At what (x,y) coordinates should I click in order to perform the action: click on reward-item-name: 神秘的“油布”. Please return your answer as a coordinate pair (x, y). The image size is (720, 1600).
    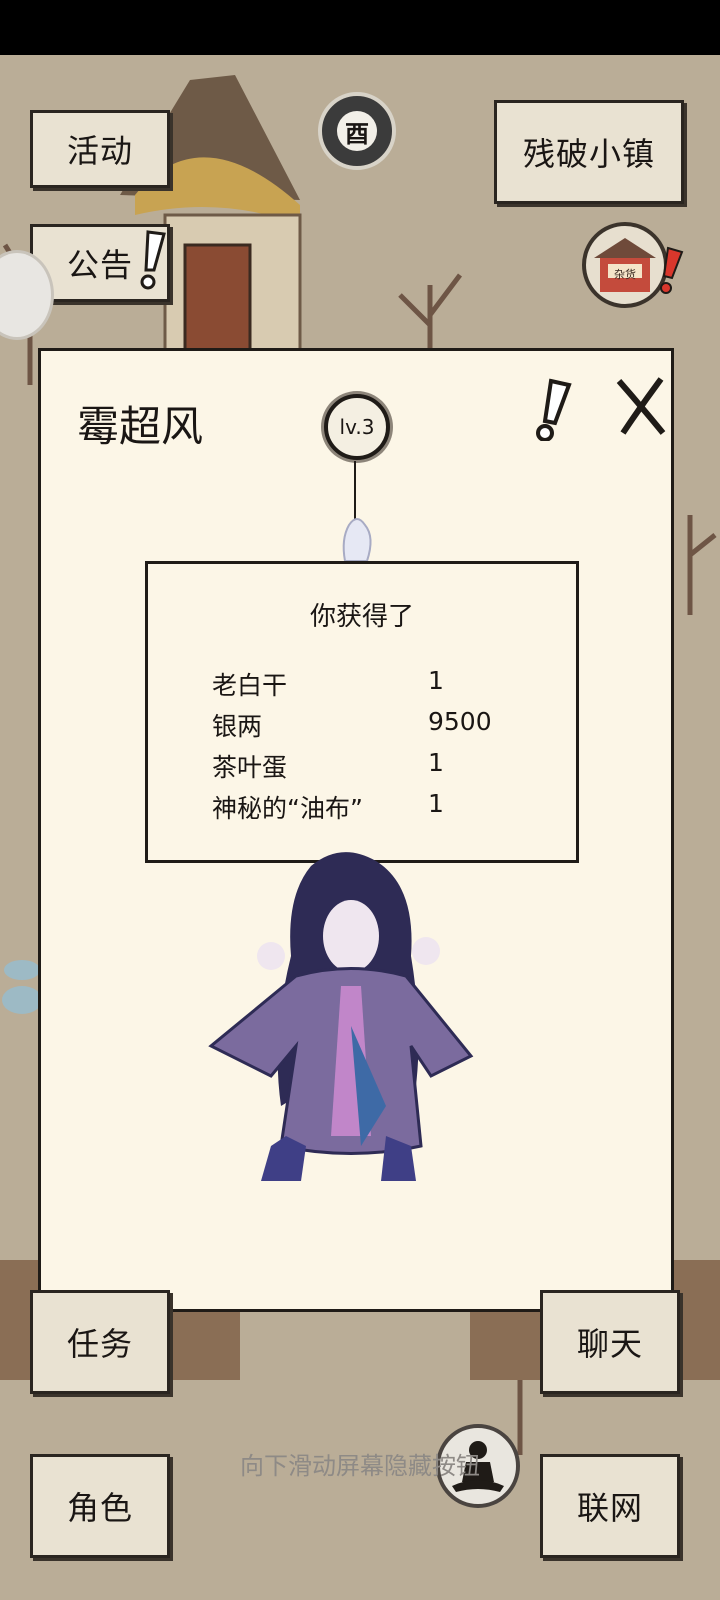
    Looking at the image, I should click on (287, 808).